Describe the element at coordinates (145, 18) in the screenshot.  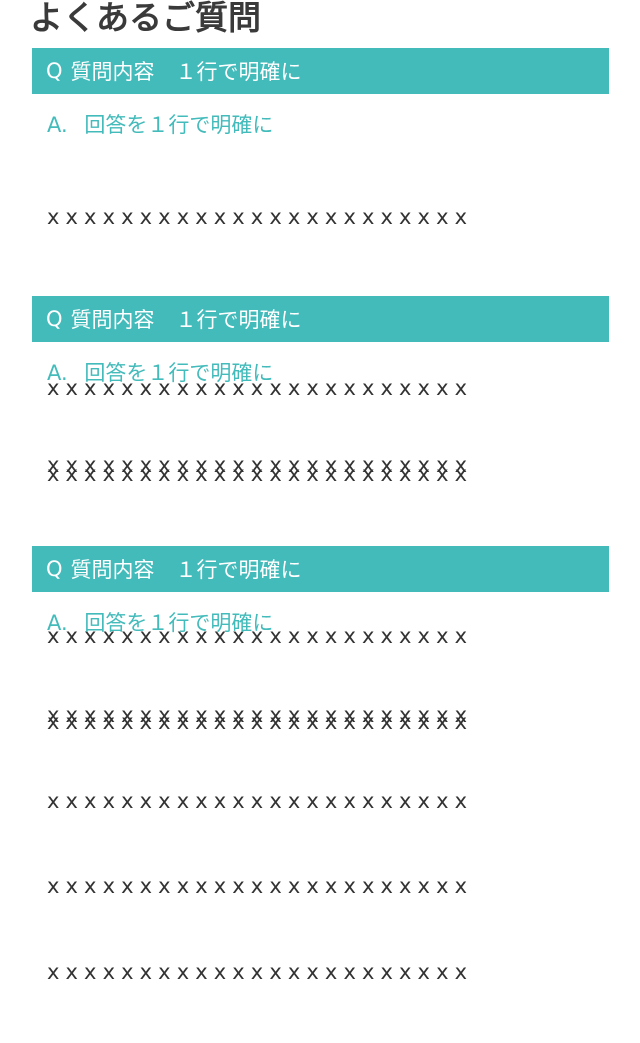
I see `page-title: よくあるご質問` at that location.